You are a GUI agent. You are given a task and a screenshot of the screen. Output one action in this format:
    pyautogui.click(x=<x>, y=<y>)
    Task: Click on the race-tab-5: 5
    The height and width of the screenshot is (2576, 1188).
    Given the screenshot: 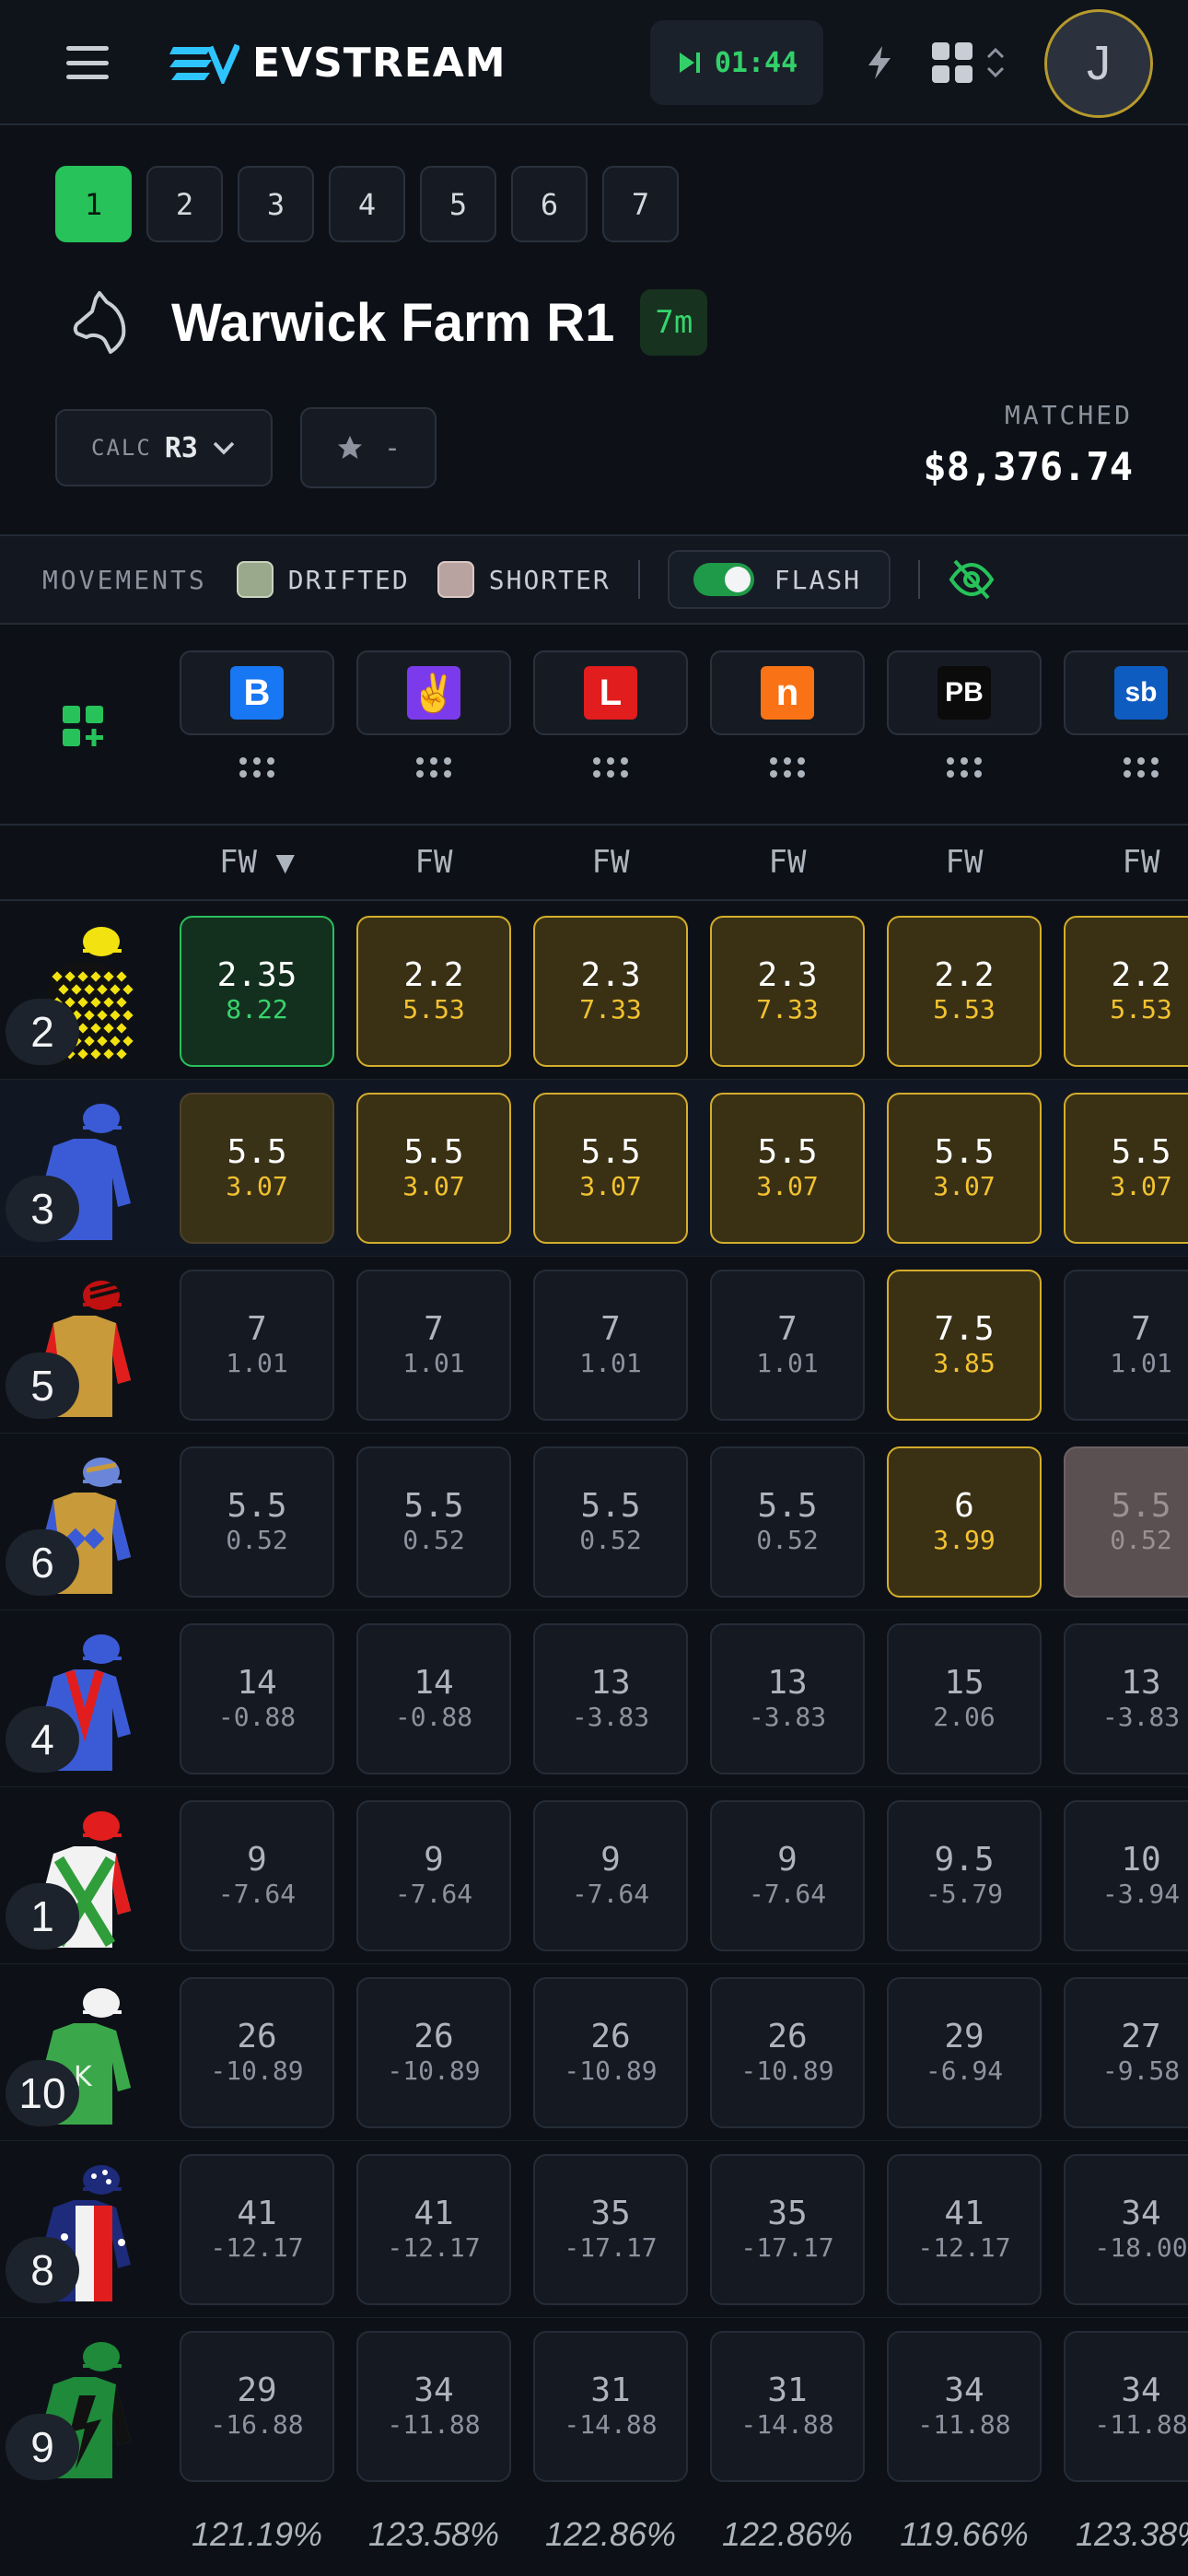 What is the action you would take?
    pyautogui.click(x=458, y=204)
    